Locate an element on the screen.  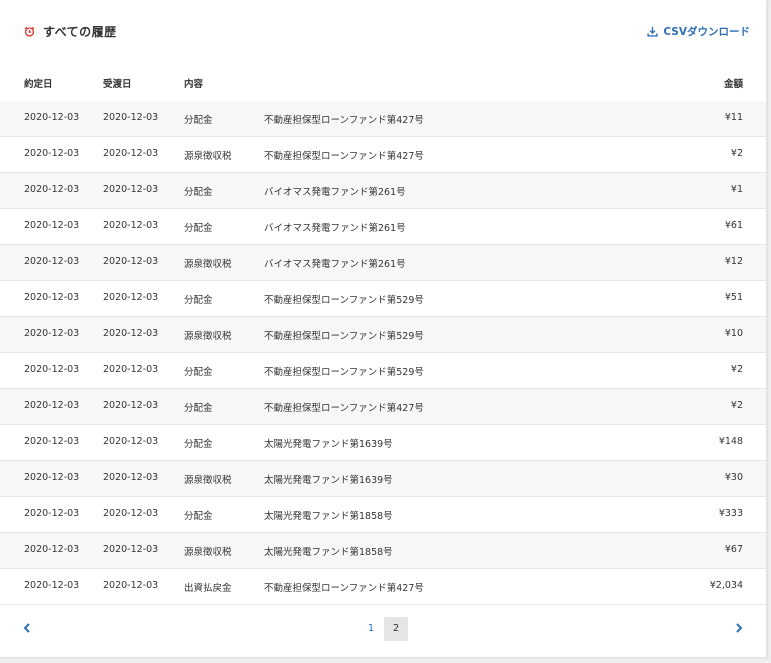
download-icon is located at coordinates (652, 31).